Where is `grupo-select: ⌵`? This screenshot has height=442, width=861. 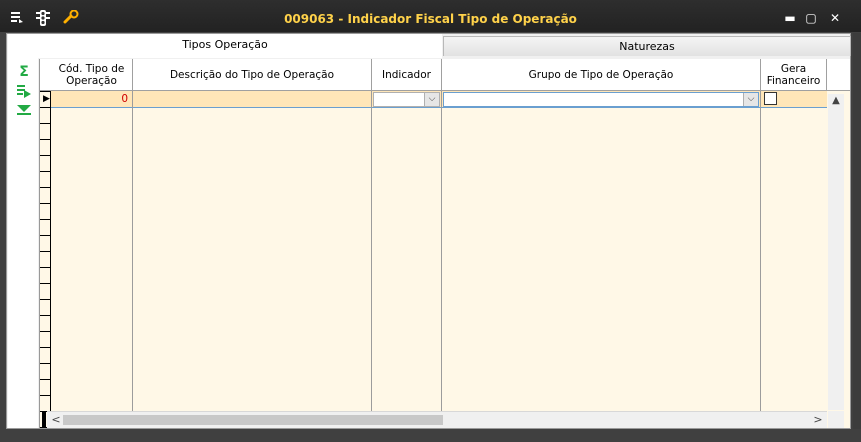
grupo-select: ⌵ is located at coordinates (601, 99).